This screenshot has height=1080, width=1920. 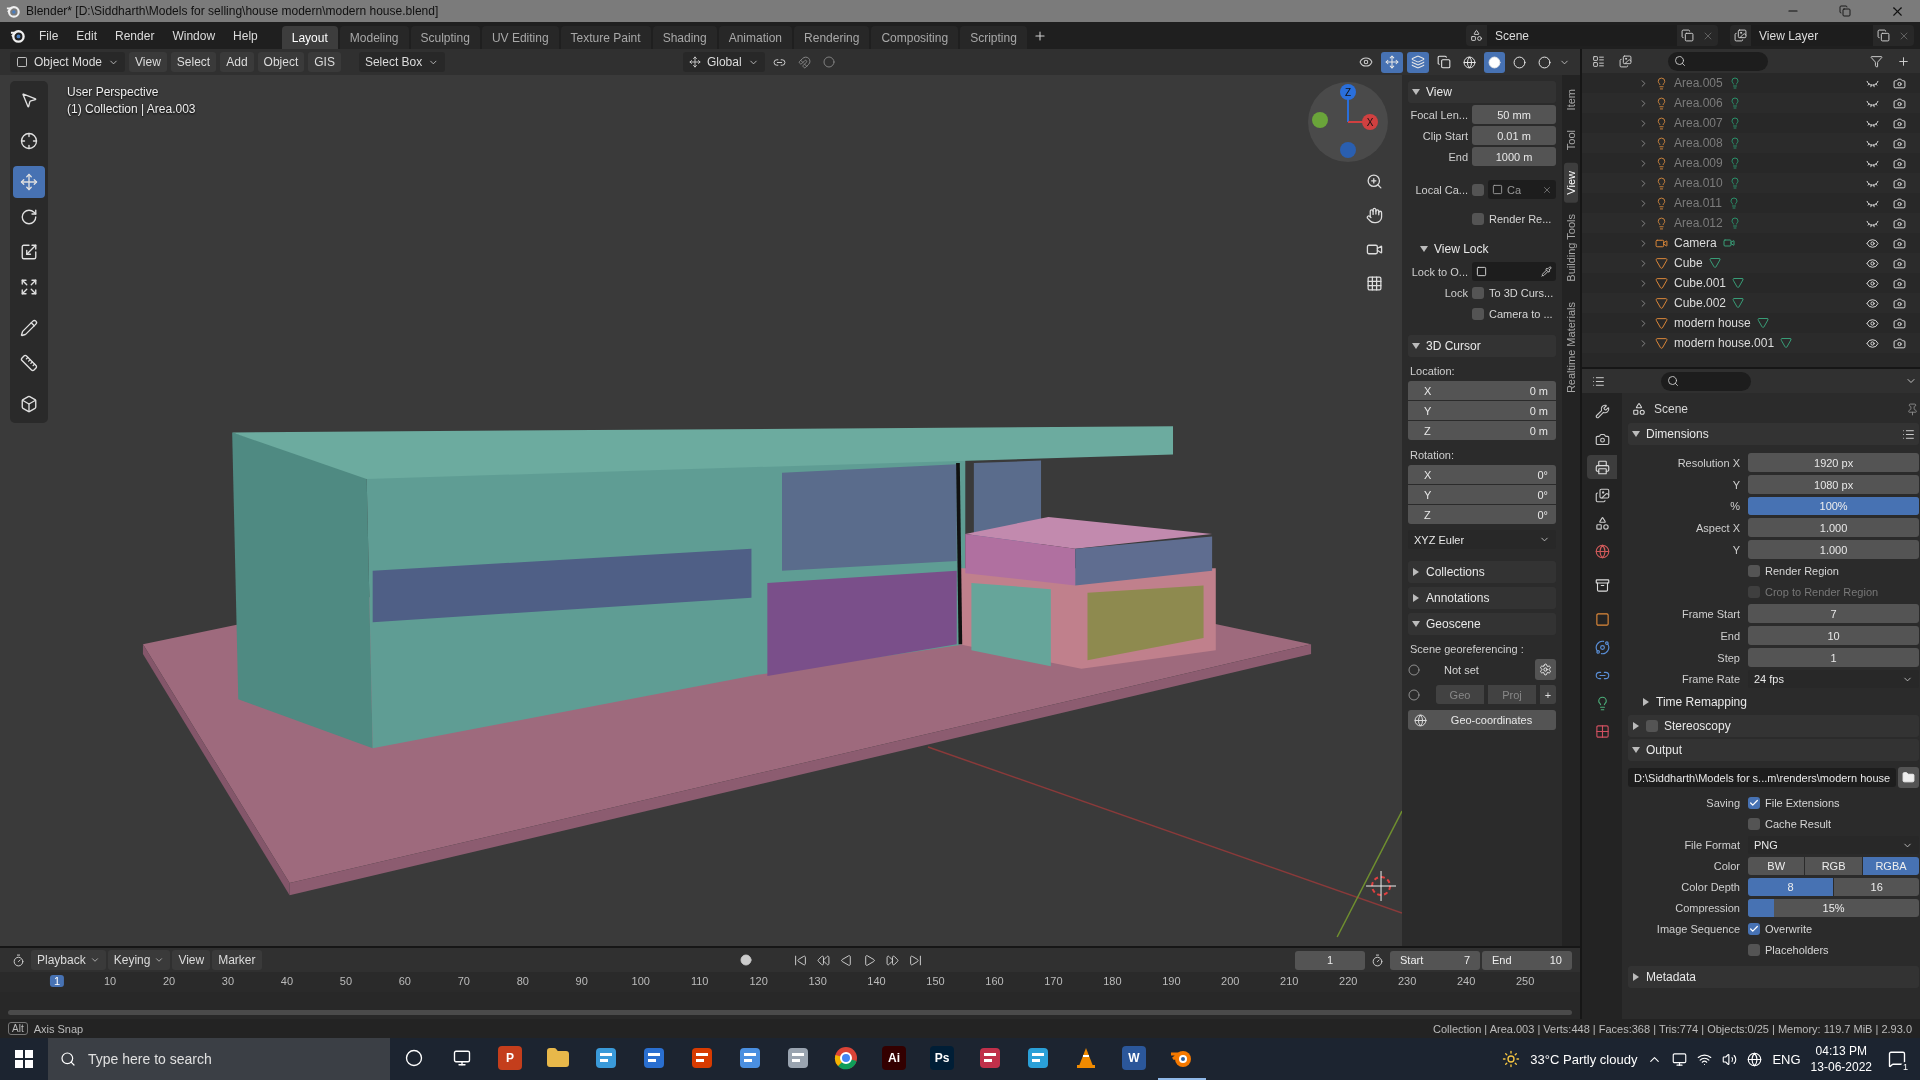 I want to click on menu-item: Edit, so click(x=87, y=35).